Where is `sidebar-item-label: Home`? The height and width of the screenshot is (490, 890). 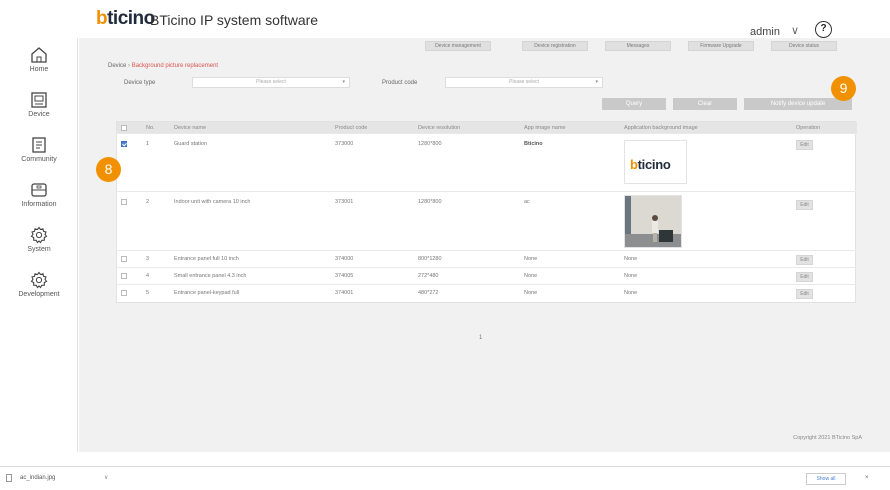 sidebar-item-label: Home is located at coordinates (39, 69).